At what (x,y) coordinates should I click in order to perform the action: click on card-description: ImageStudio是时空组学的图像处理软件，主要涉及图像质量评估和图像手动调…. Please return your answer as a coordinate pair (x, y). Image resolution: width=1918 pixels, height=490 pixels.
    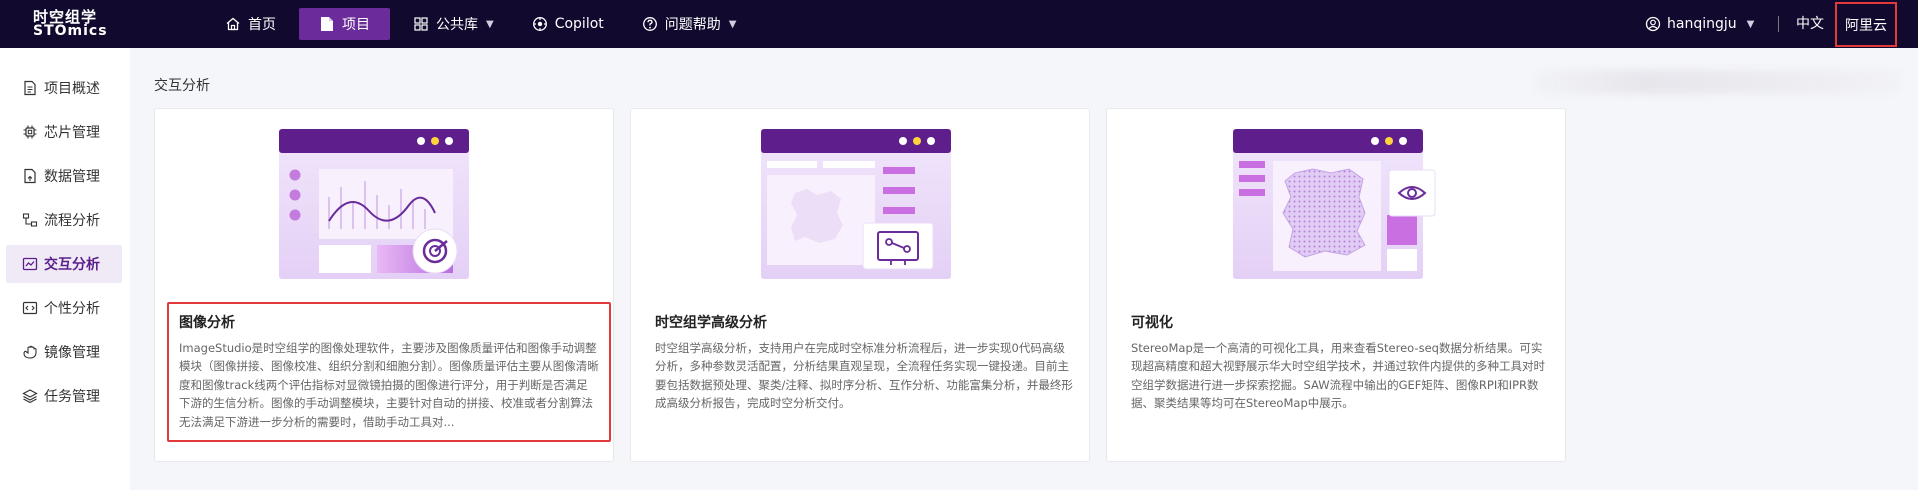
    Looking at the image, I should click on (389, 385).